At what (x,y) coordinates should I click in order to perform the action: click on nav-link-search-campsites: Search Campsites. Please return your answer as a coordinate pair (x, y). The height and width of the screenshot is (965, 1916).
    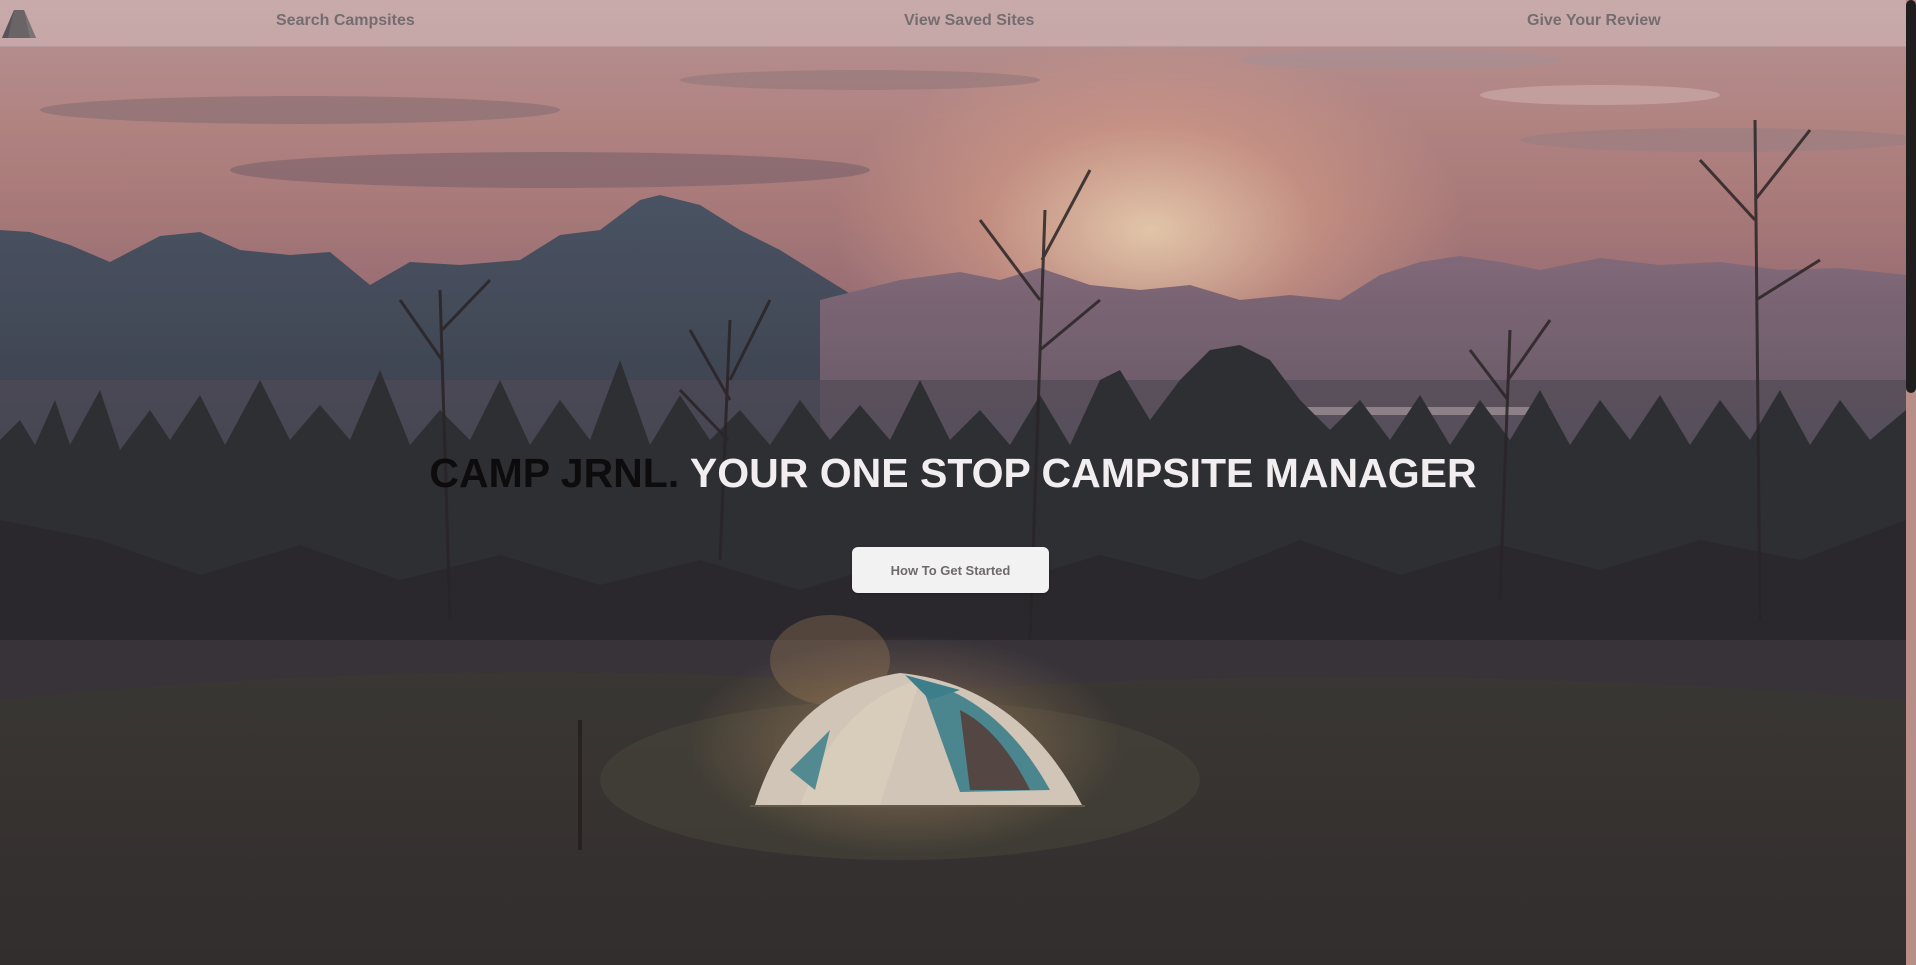
    Looking at the image, I should click on (345, 21).